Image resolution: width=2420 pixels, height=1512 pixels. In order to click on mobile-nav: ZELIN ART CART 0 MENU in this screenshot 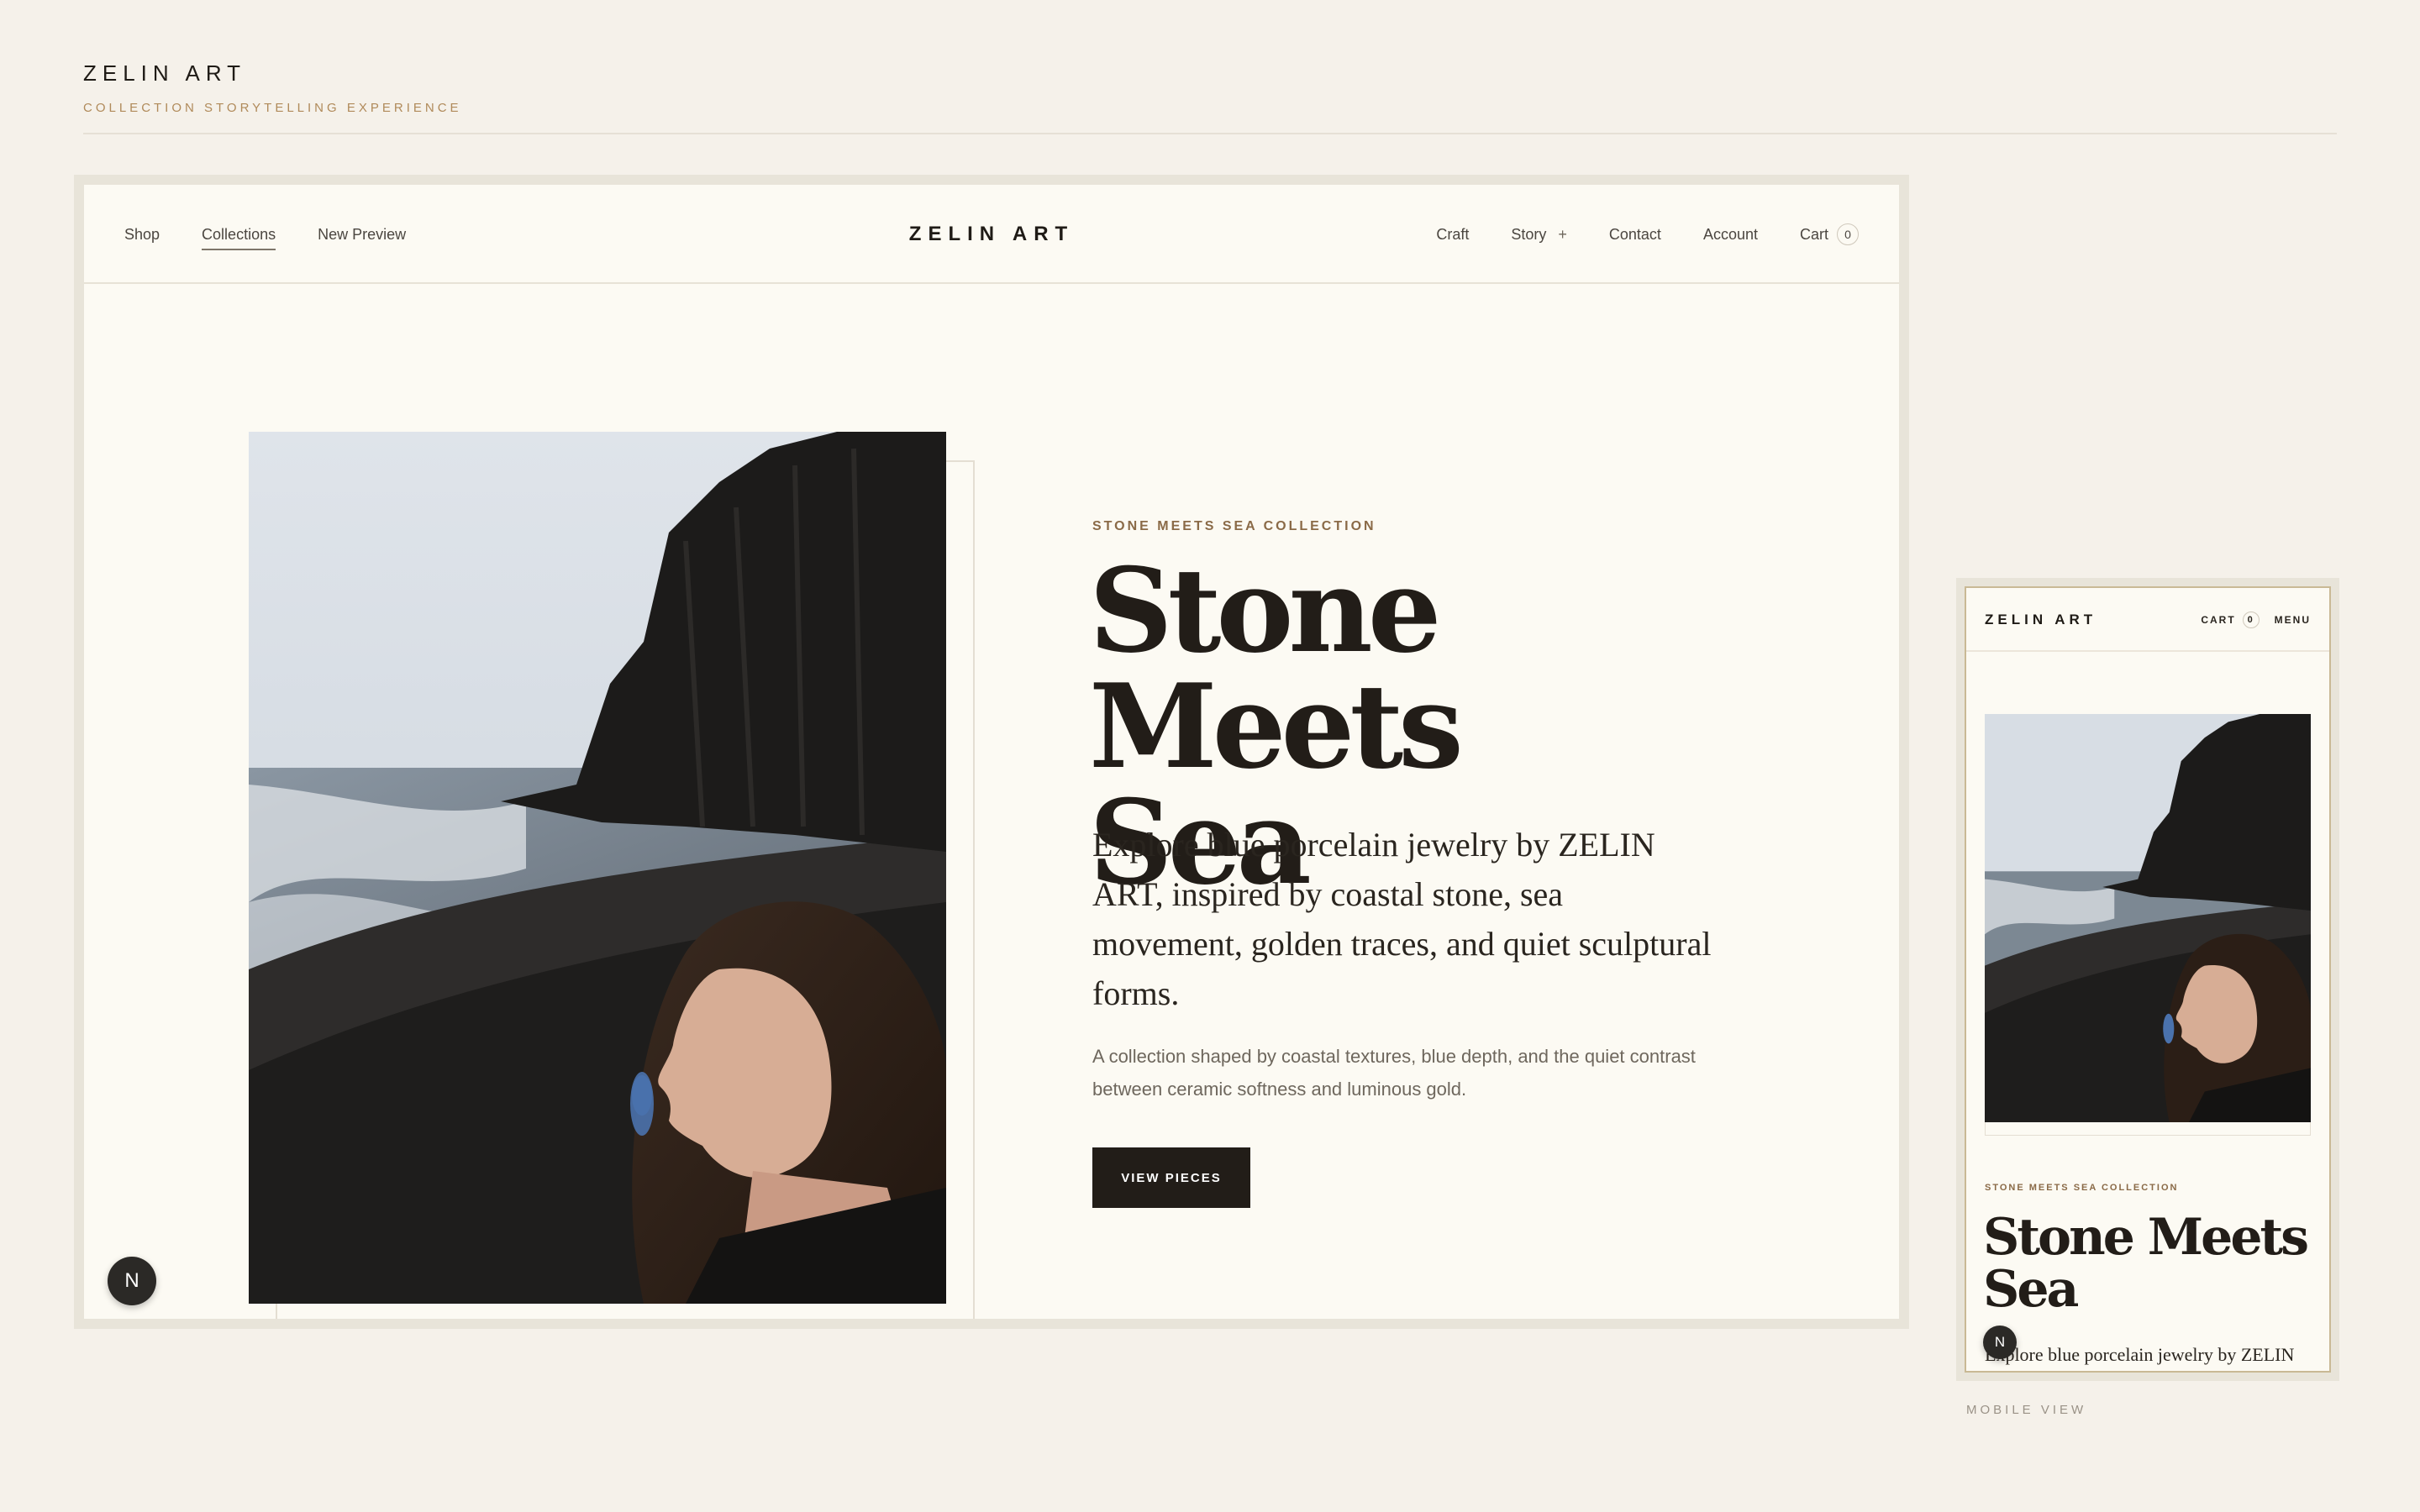, I will do `click(2147, 620)`.